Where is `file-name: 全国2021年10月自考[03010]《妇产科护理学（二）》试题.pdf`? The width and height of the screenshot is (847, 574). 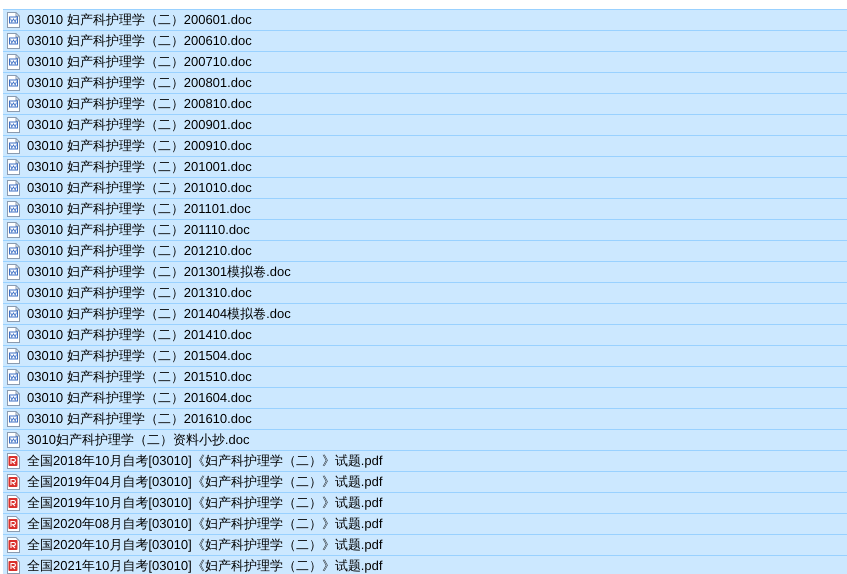 file-name: 全国2021年10月自考[03010]《妇产科护理学（二）》试题.pdf is located at coordinates (204, 566).